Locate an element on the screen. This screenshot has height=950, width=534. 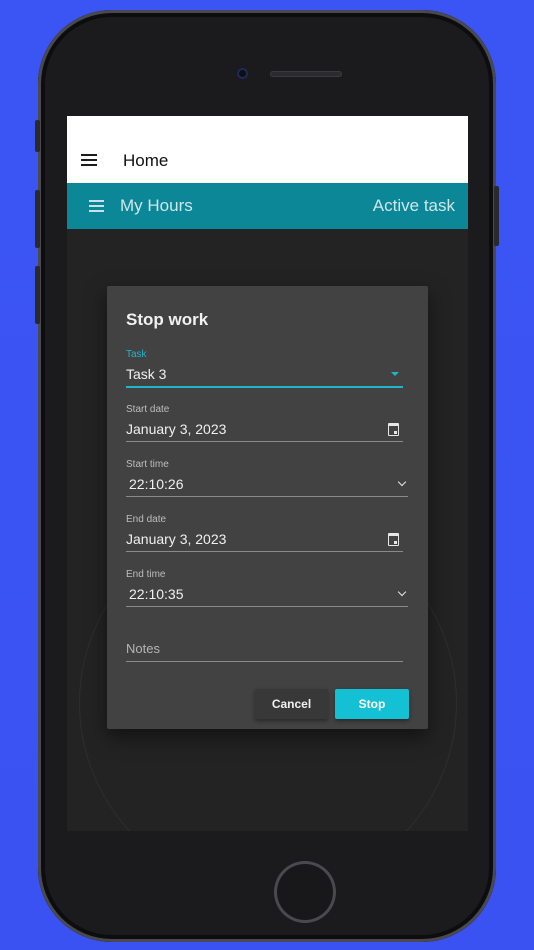
dialog-title: Stop work is located at coordinates (167, 319).